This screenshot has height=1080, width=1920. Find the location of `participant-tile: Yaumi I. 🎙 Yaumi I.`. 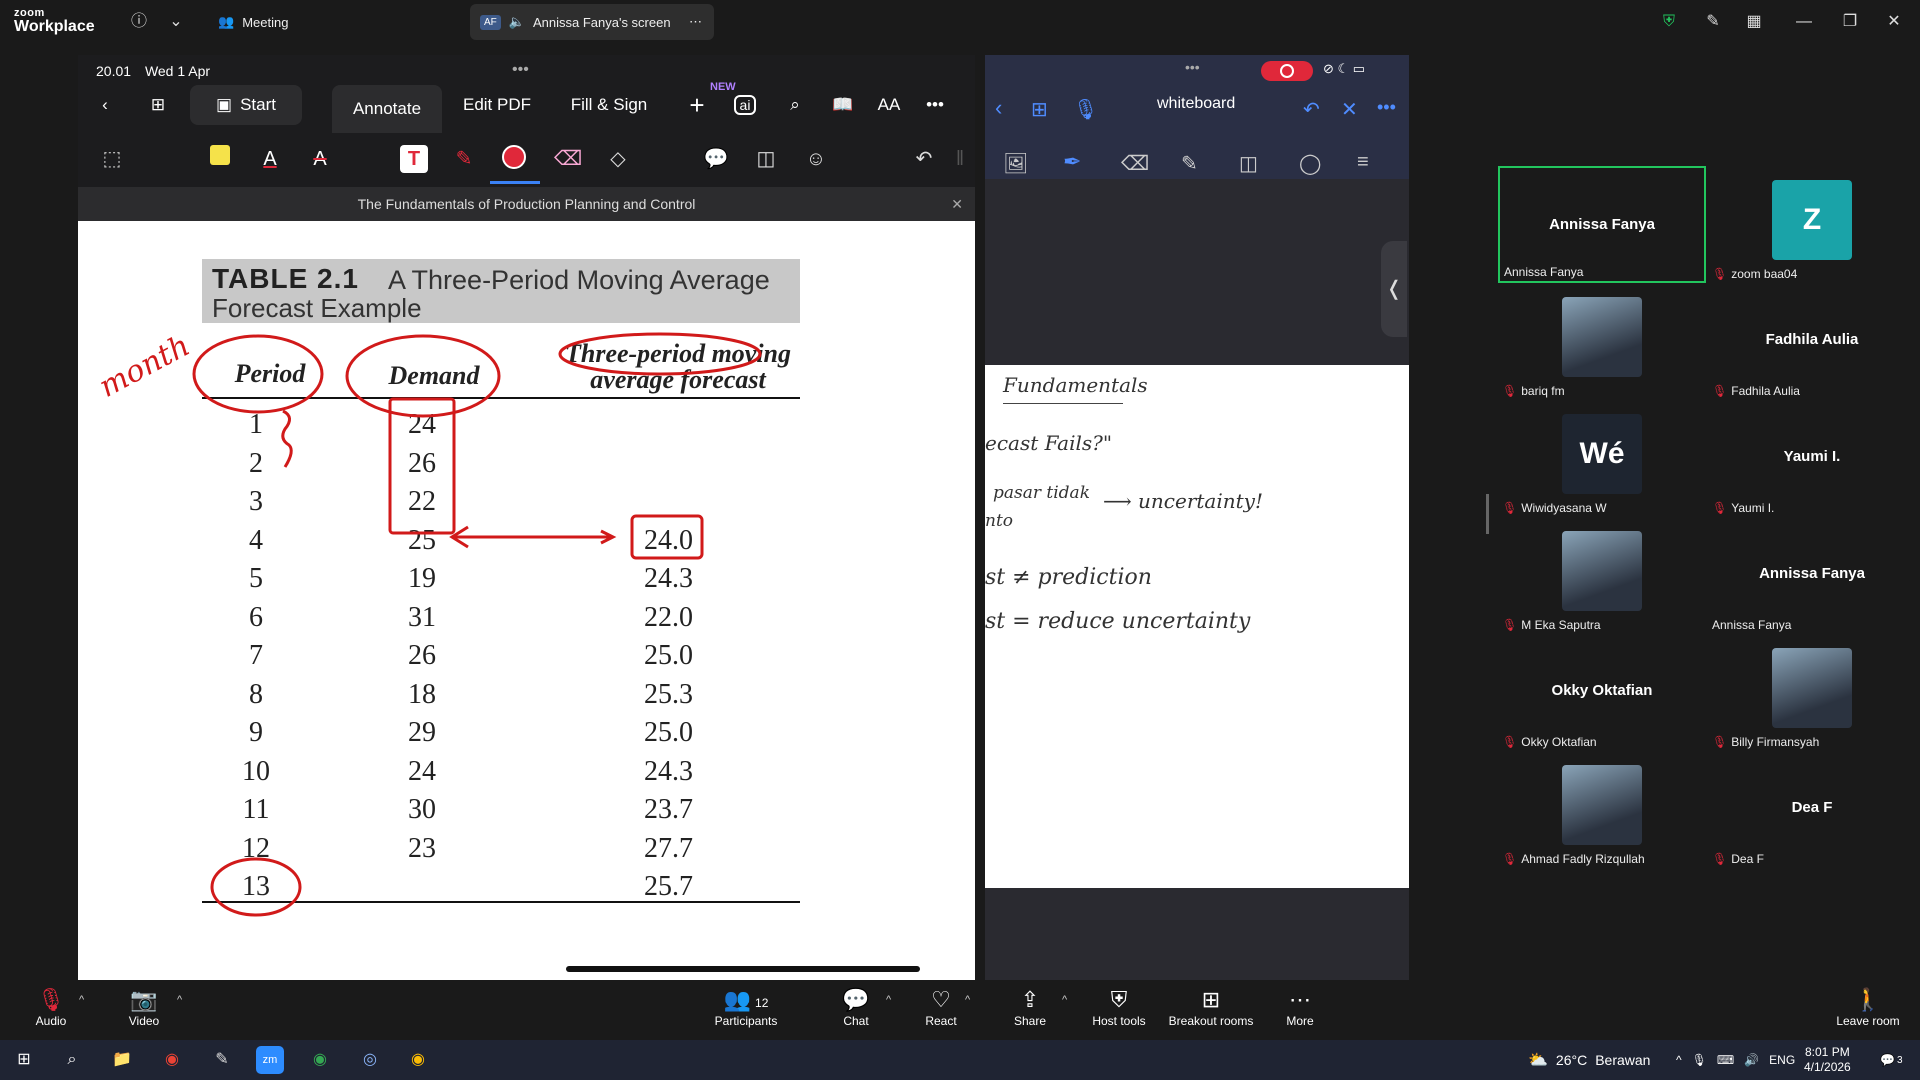

participant-tile: Yaumi I. 🎙 Yaumi I. is located at coordinates (1812, 458).